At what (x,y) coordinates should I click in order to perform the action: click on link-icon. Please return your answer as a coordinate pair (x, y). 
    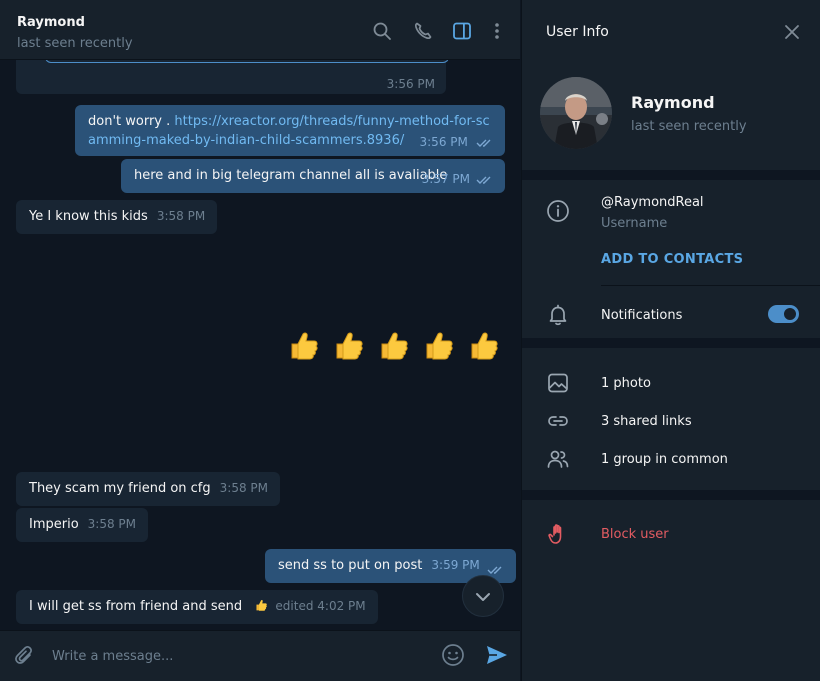
    Looking at the image, I should click on (558, 421).